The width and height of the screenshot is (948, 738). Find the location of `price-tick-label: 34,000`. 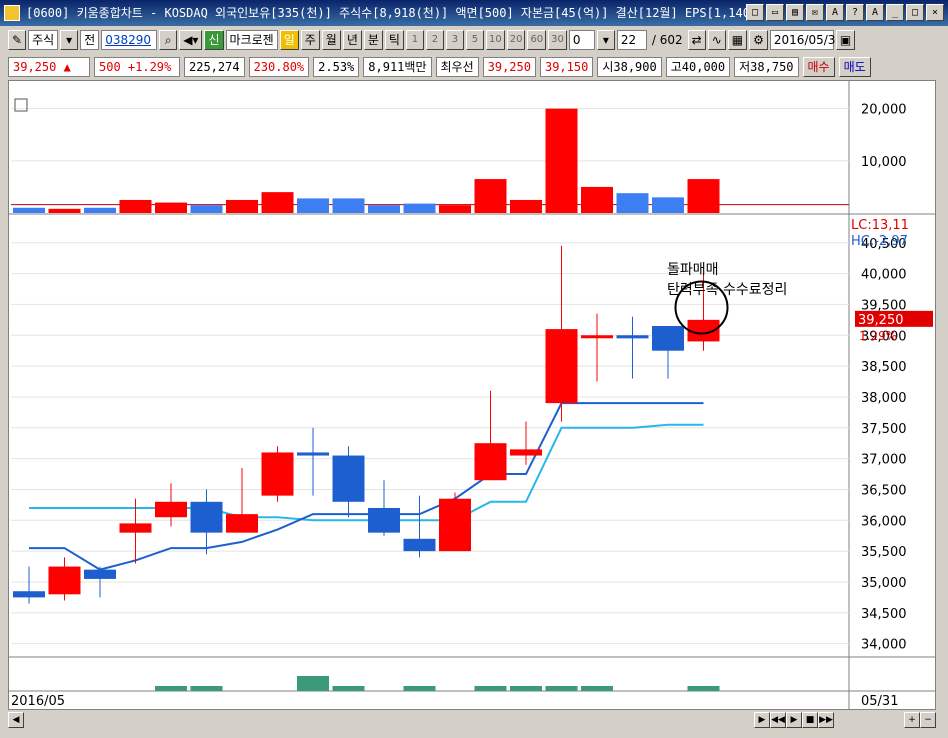

price-tick-label: 34,000 is located at coordinates (884, 645).